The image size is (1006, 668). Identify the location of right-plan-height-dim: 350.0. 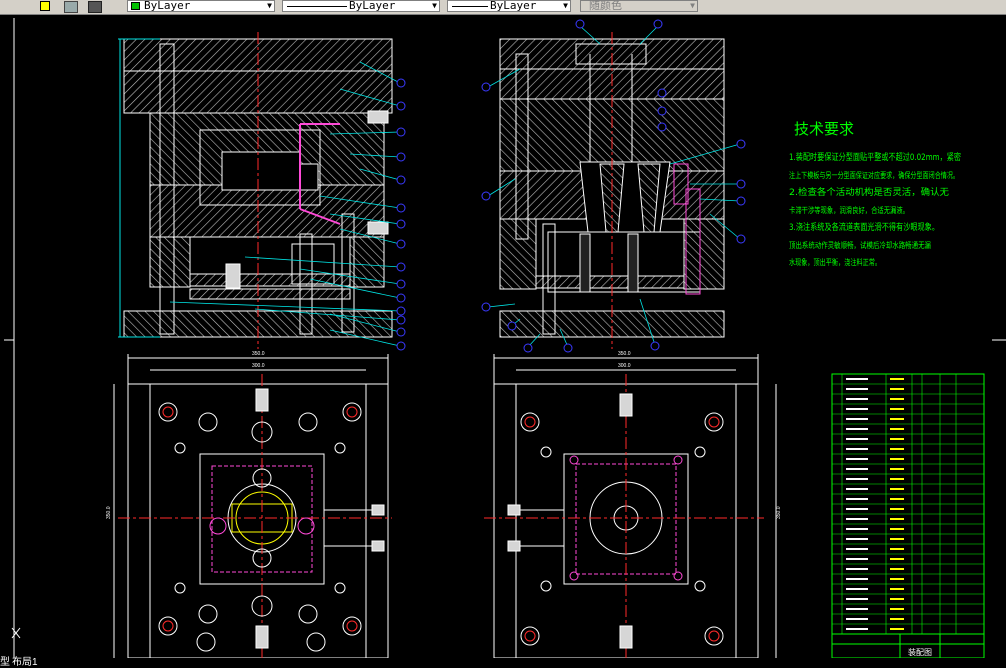
(779, 512).